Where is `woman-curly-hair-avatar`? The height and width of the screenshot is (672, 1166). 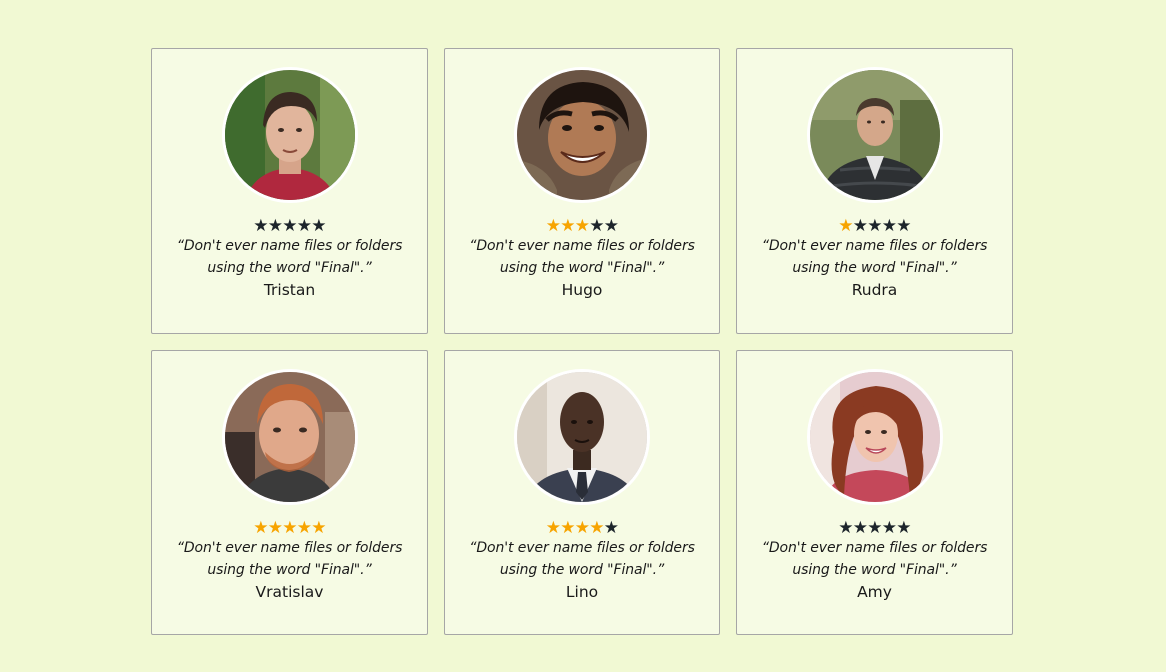
woman-curly-hair-avatar is located at coordinates (874, 437).